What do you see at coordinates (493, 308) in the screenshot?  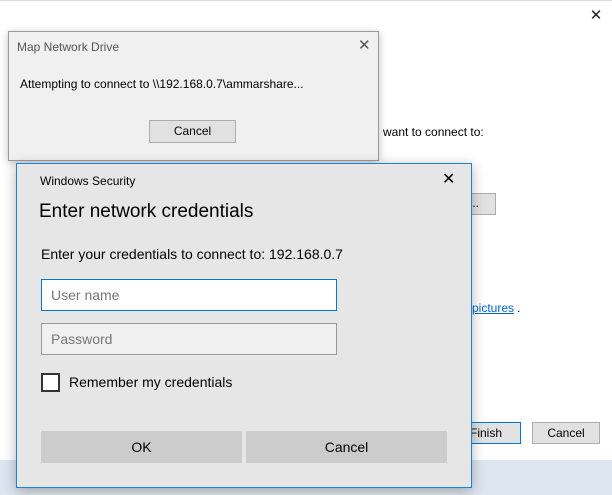 I see `pictures-link: pictures` at bounding box center [493, 308].